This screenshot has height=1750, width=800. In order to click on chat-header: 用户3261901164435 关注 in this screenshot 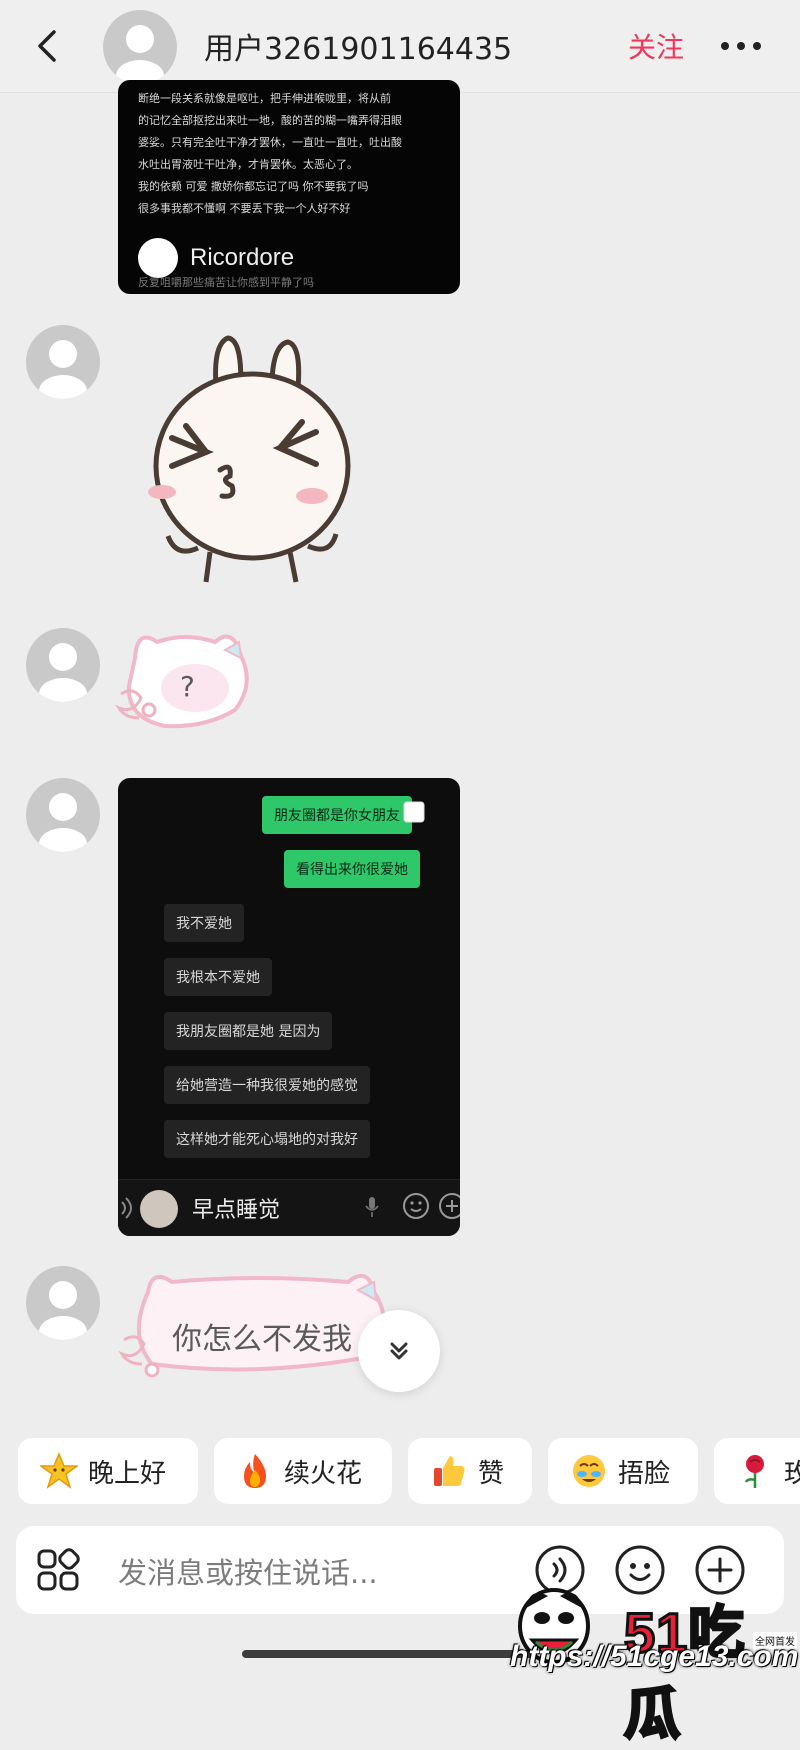, I will do `click(400, 46)`.